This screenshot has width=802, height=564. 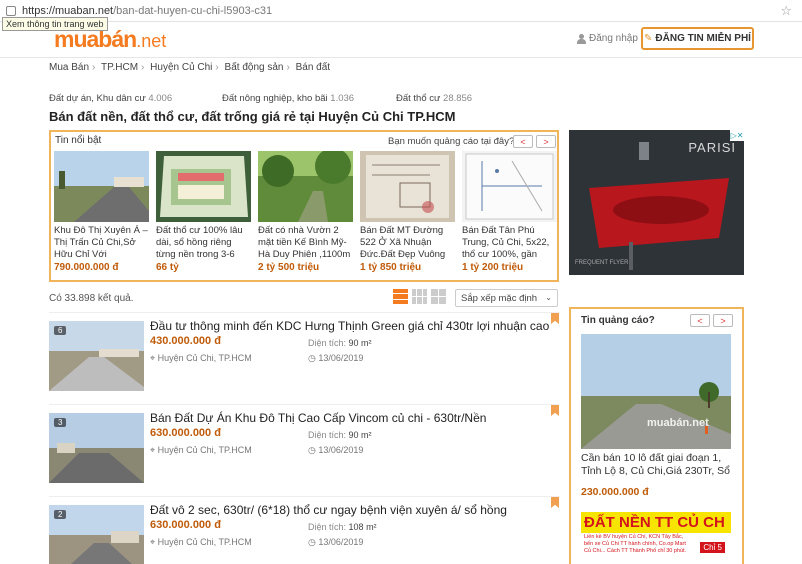 What do you see at coordinates (110, 98) in the screenshot?
I see `category-link: Đất dự án, Khu dân cư 4.006` at bounding box center [110, 98].